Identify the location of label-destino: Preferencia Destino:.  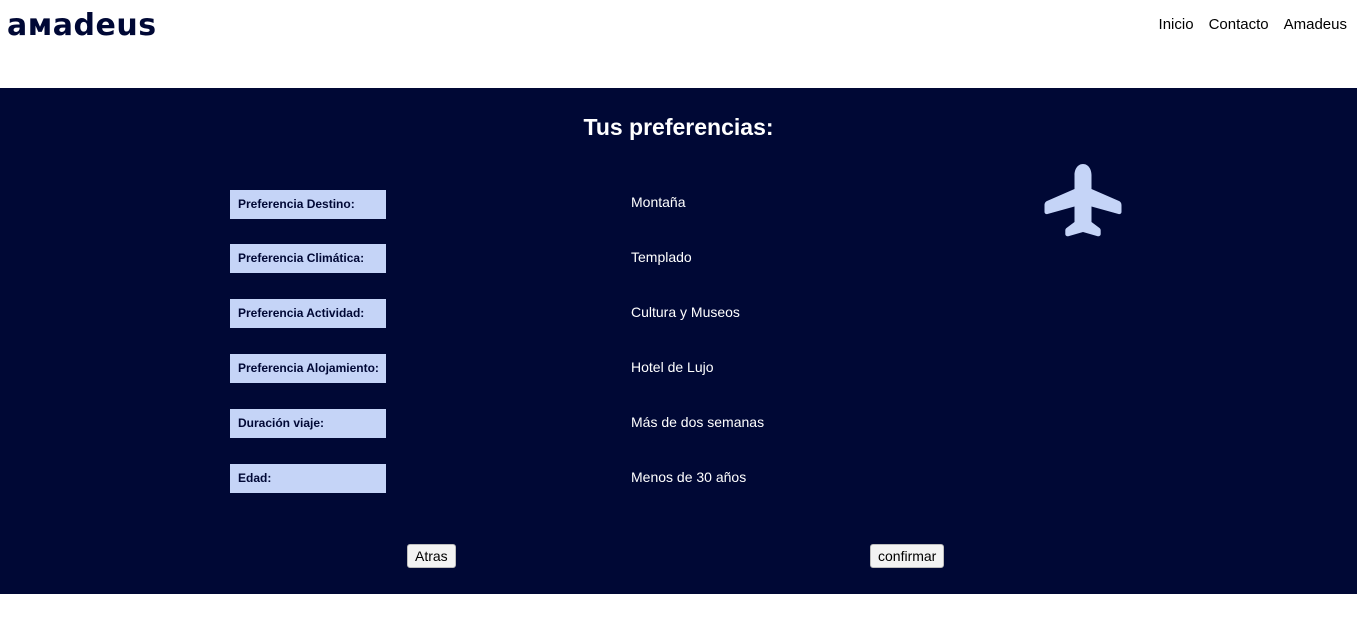
(308, 204).